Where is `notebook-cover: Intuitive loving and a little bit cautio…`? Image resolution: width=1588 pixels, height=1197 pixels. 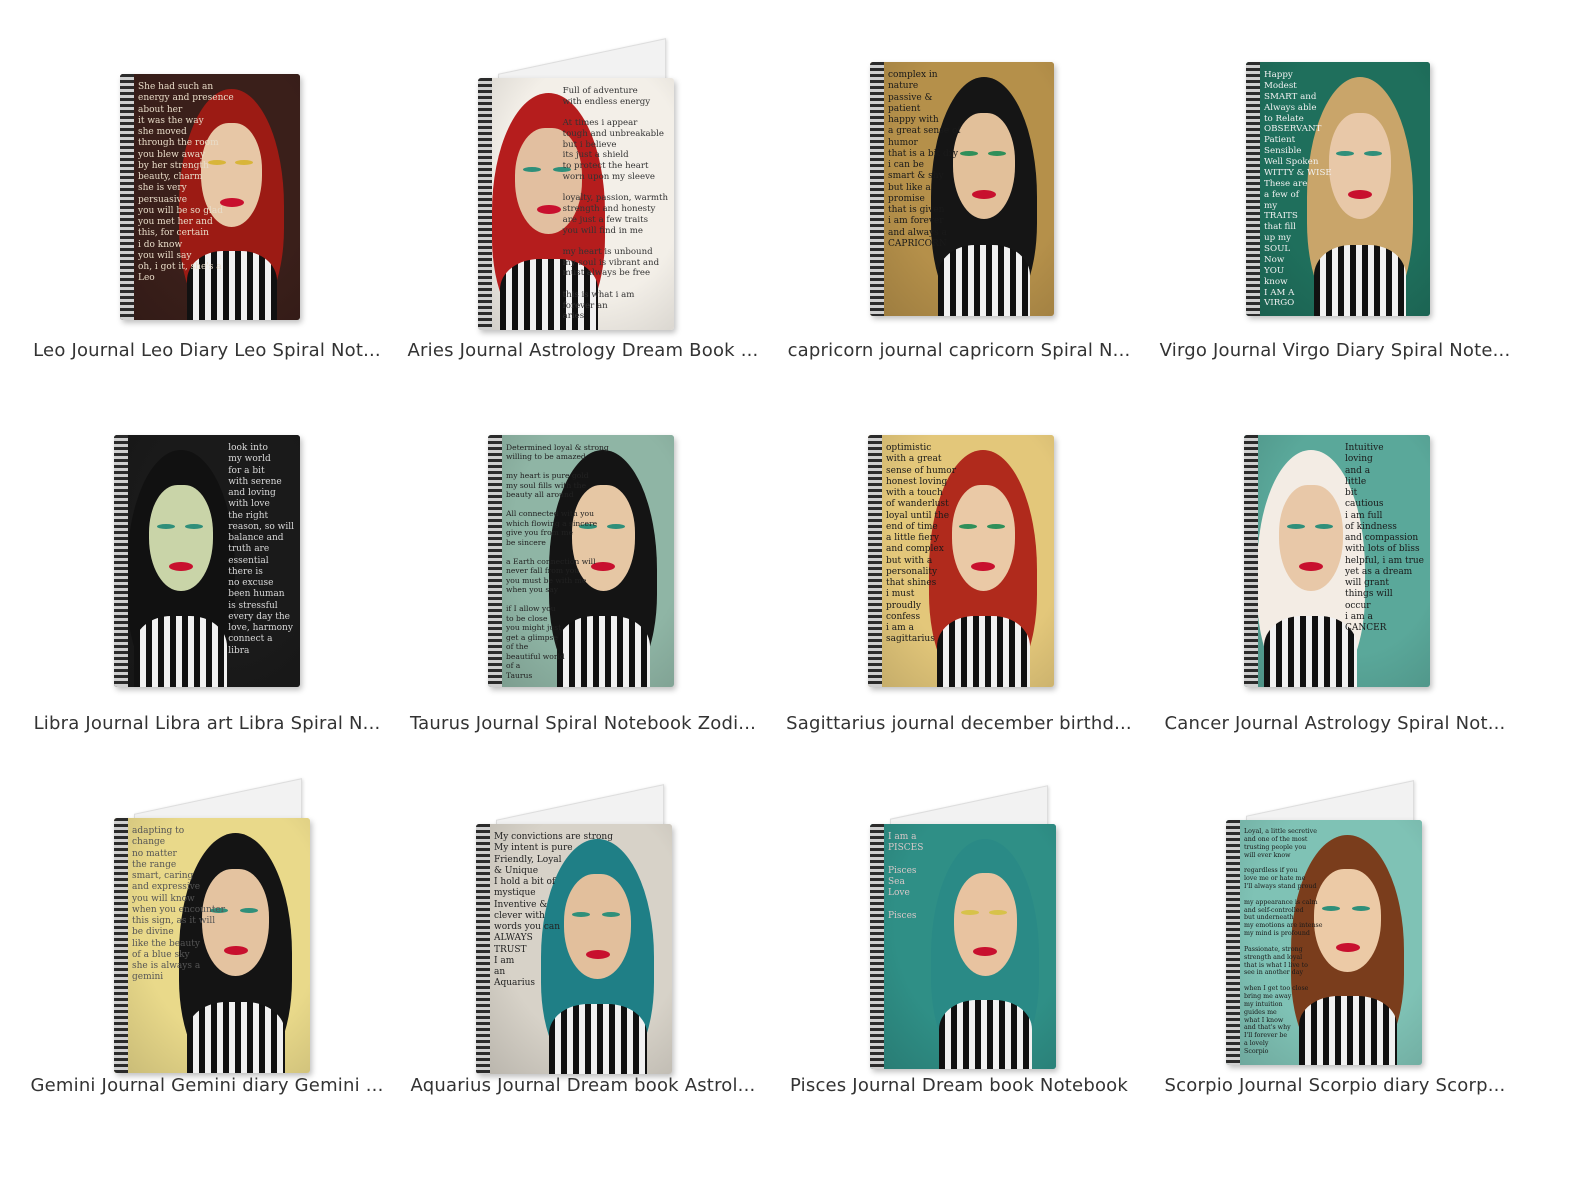
notebook-cover: Intuitive loving and a little bit cautio… is located at coordinates (1337, 561).